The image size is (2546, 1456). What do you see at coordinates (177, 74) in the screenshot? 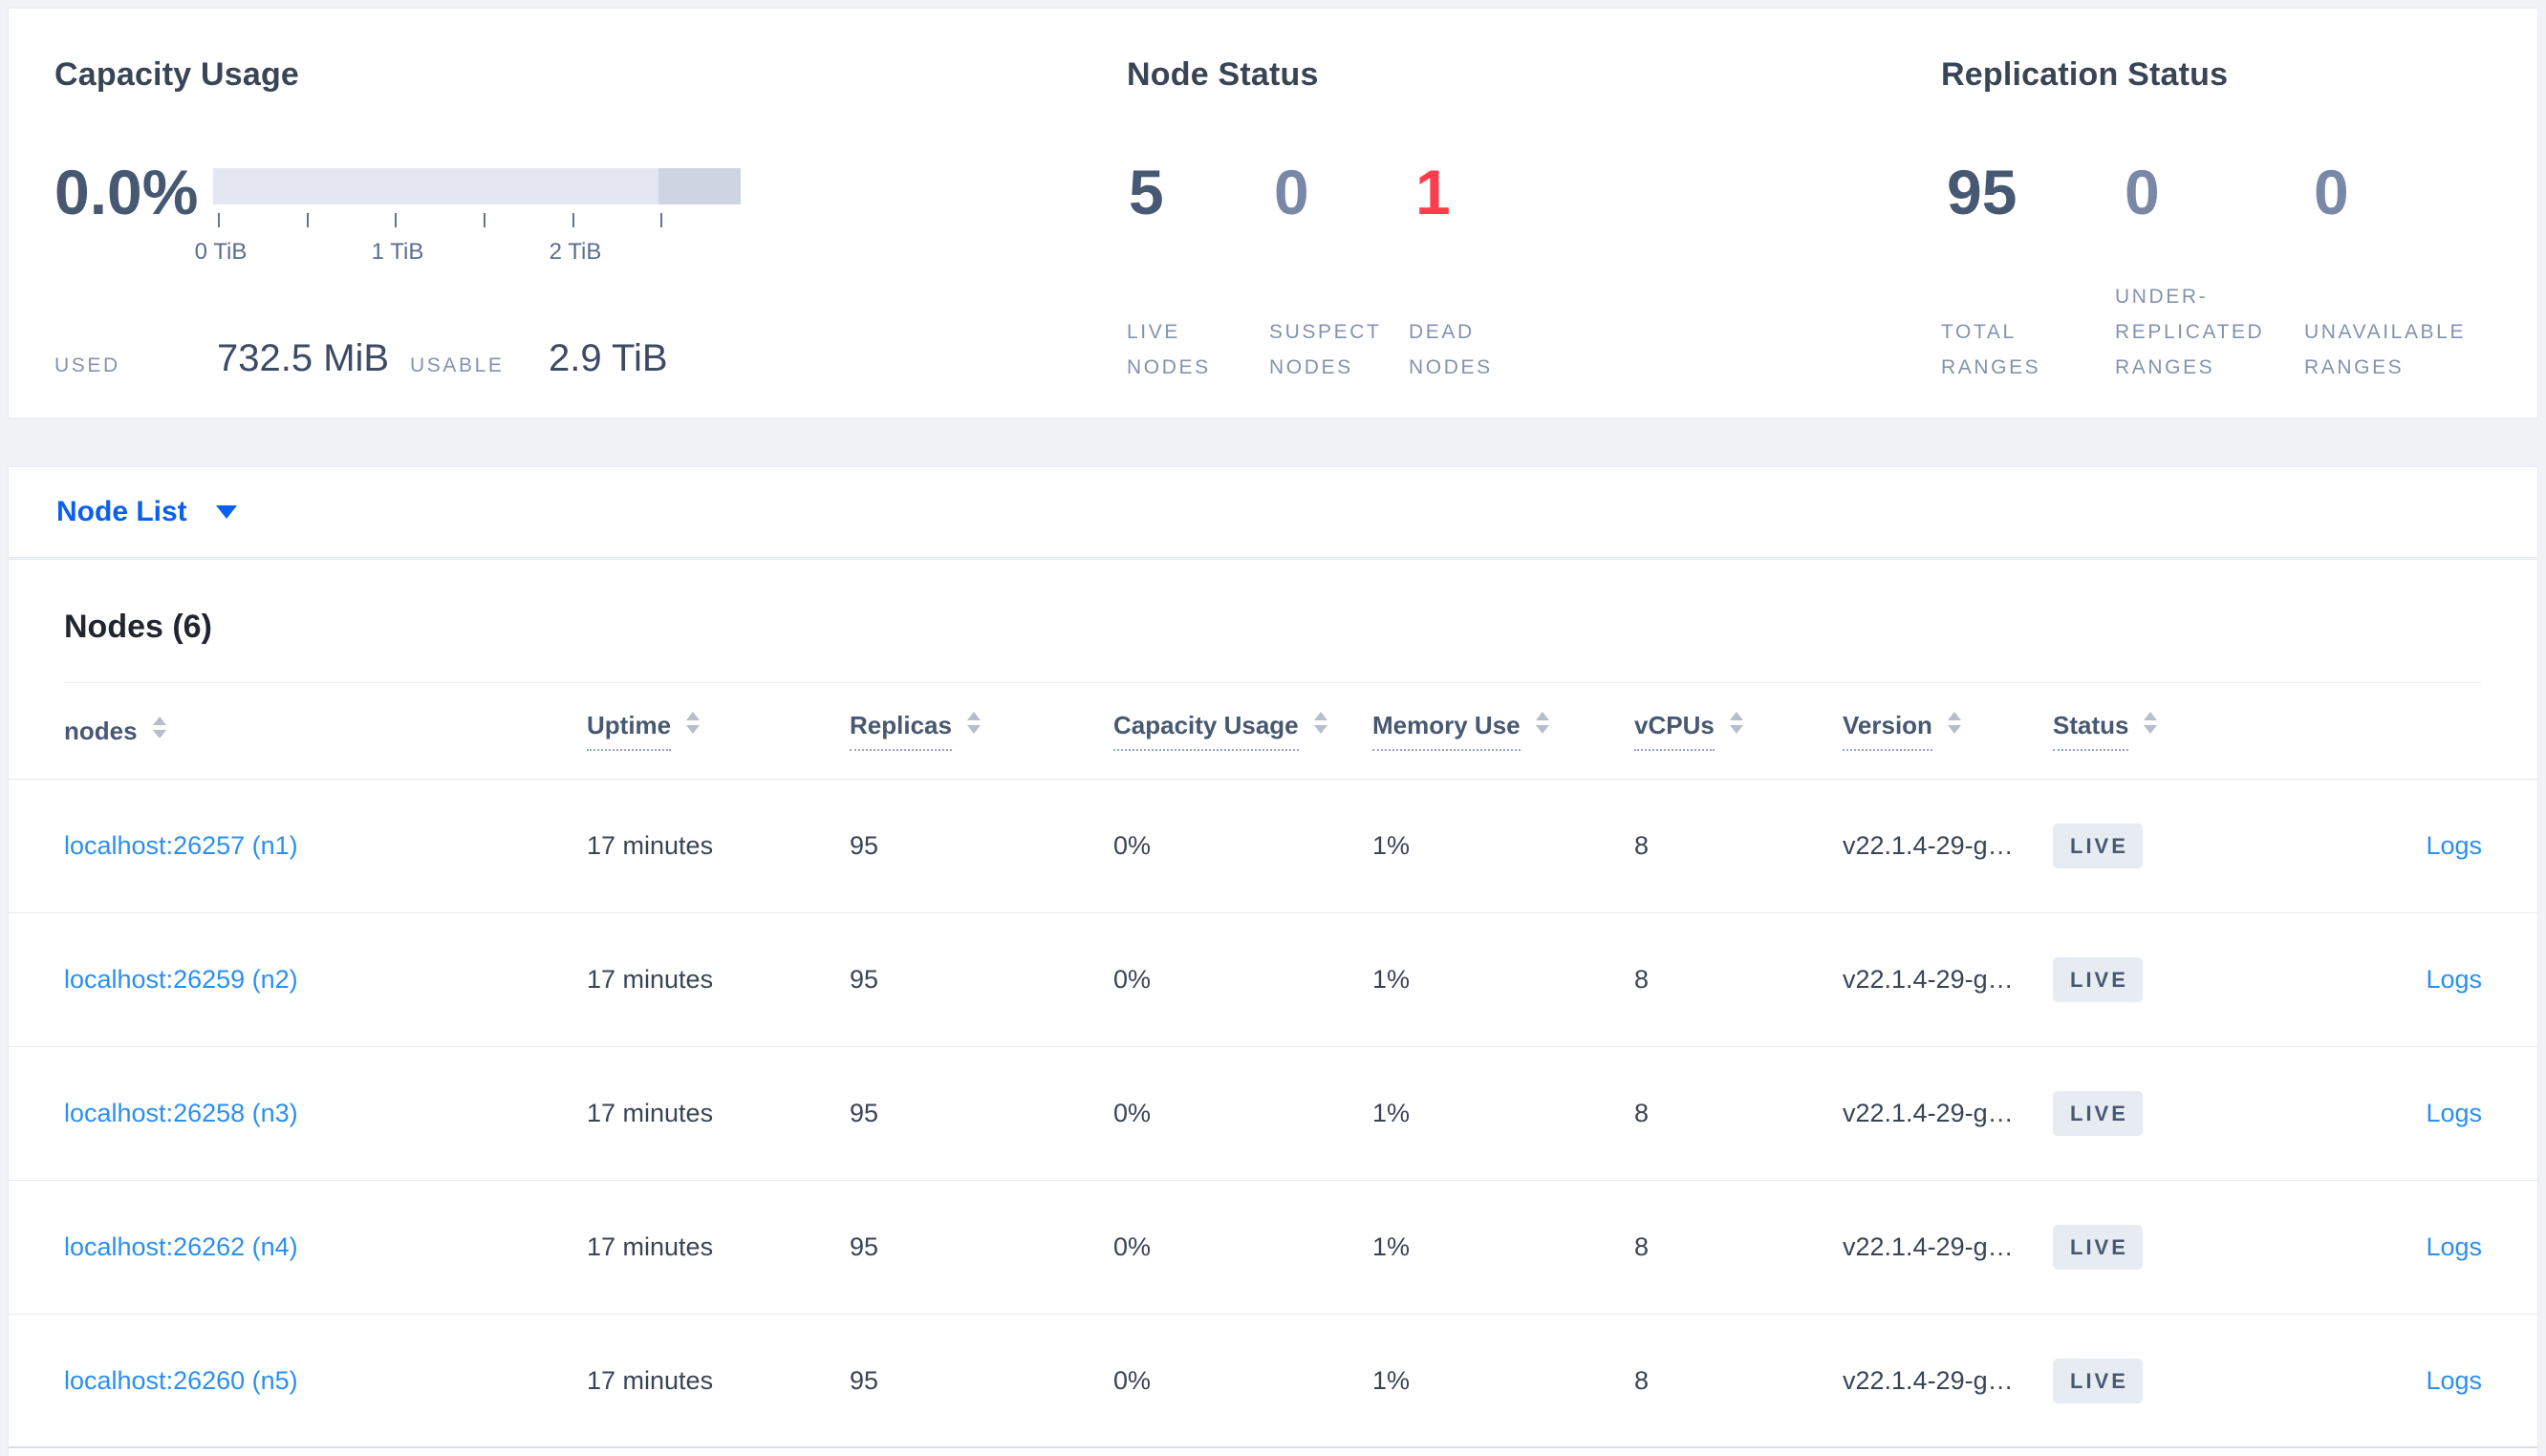
I see `capacity-usage-title: Capacity Usage` at bounding box center [177, 74].